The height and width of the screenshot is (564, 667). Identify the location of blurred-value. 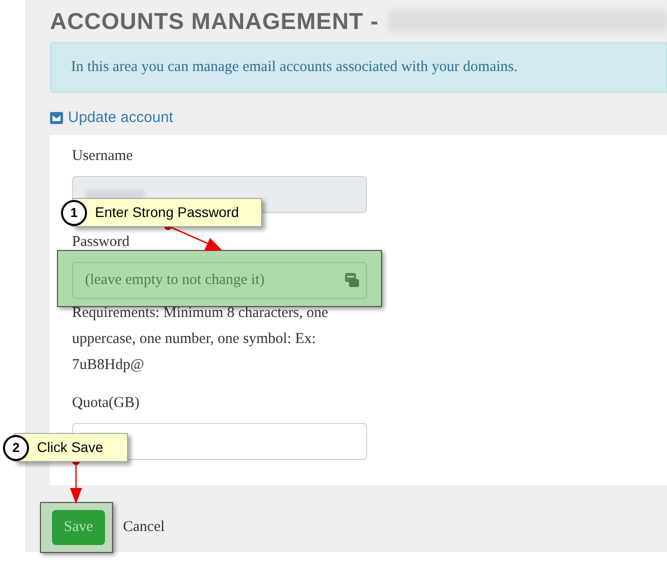
(115, 195).